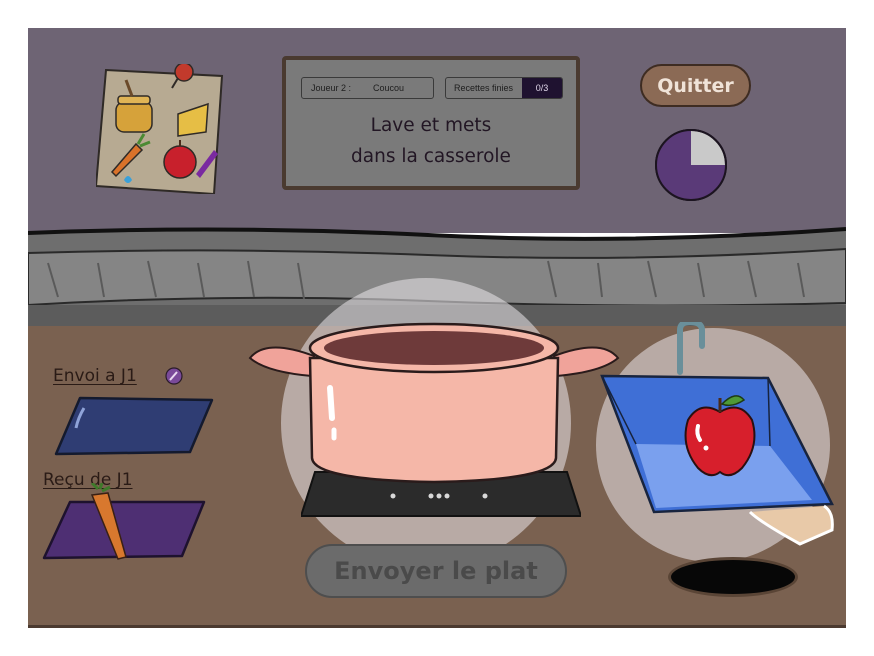  I want to click on player-label: Joueur 2 :, so click(331, 88).